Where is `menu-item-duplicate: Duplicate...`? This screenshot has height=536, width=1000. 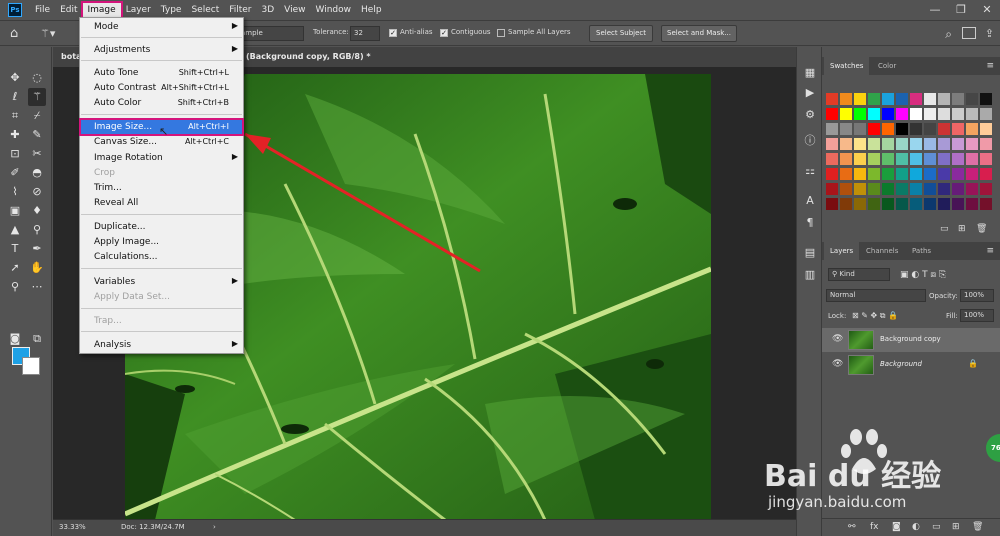
menu-item-duplicate: Duplicate... is located at coordinates (161, 227).